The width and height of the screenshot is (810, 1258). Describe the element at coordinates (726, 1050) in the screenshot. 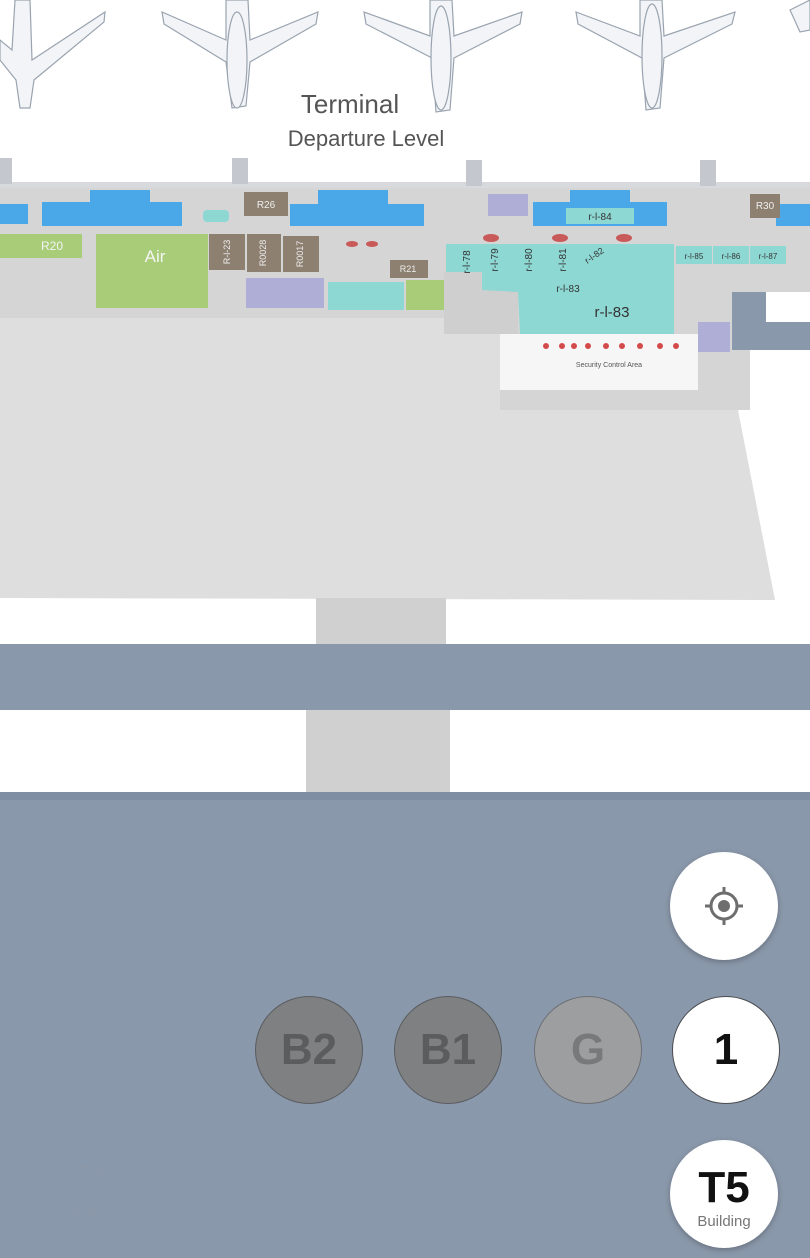

I see `floor-1-button: 1` at that location.